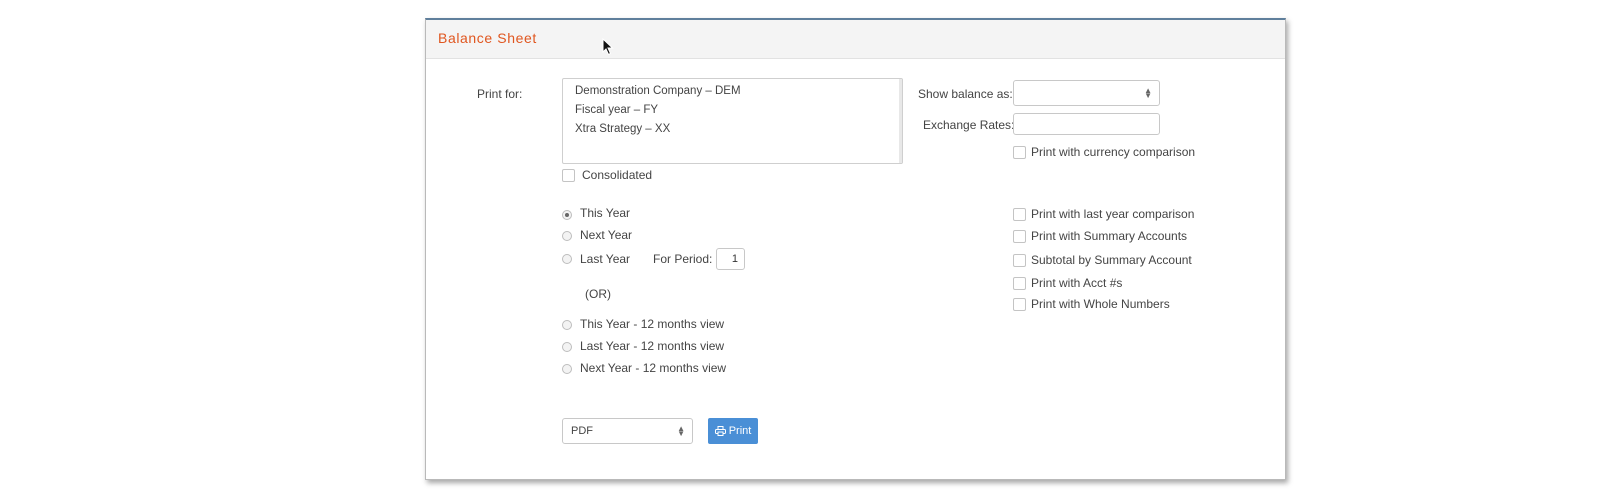 The width and height of the screenshot is (1613, 498). Describe the element at coordinates (1111, 260) in the screenshot. I see `subtotal-summary-label: Subtotal by Summary Account` at that location.